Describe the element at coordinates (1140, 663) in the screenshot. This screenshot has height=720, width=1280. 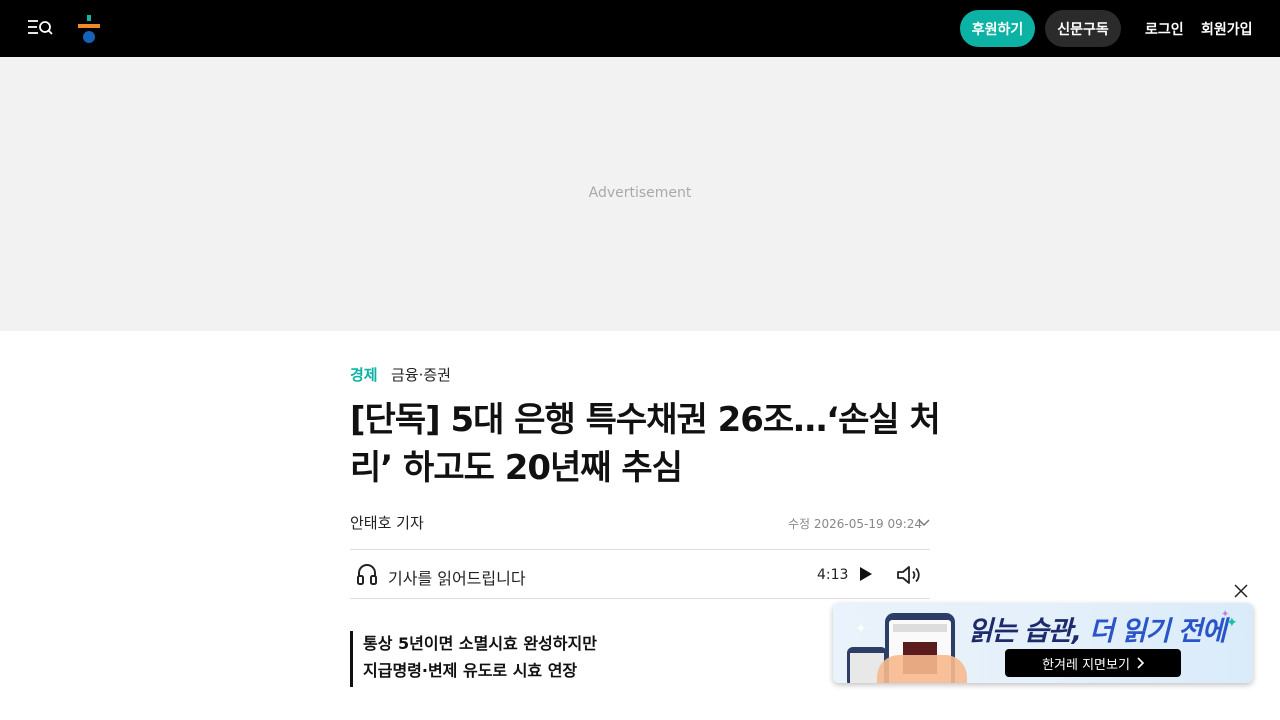
I see `chevron-right-icon` at that location.